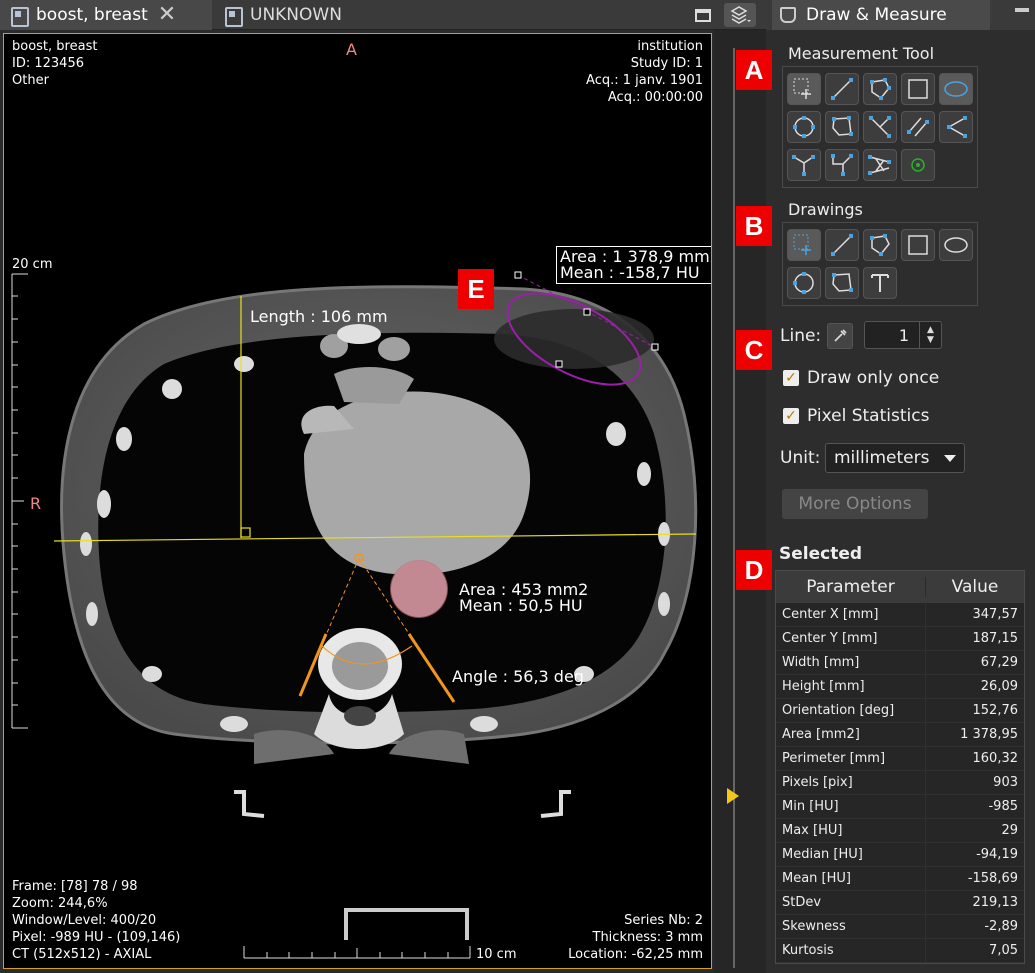  What do you see at coordinates (918, 245) in the screenshot?
I see `draw-rectangle-tool` at bounding box center [918, 245].